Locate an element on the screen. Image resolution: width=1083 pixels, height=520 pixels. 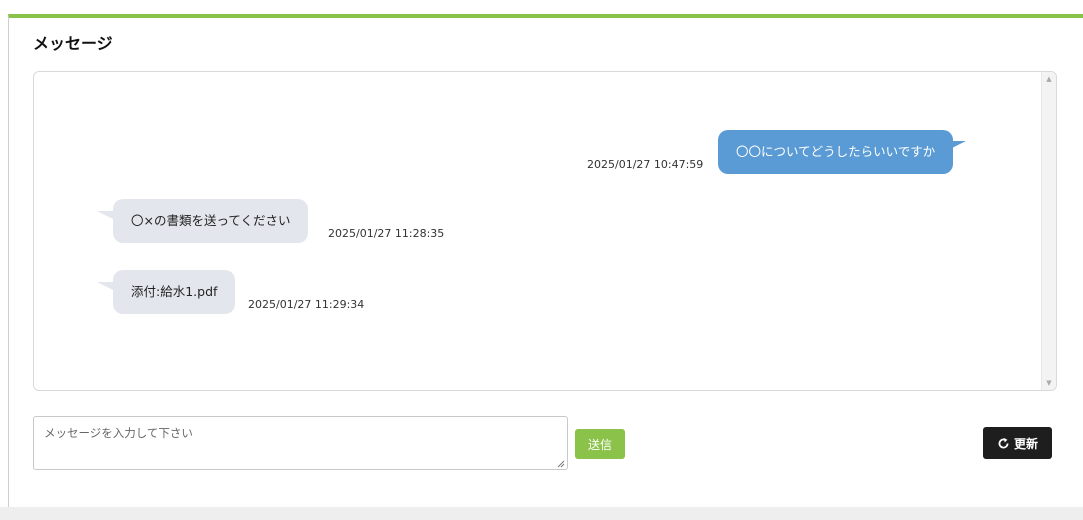
page-footer-strip is located at coordinates (541, 513).